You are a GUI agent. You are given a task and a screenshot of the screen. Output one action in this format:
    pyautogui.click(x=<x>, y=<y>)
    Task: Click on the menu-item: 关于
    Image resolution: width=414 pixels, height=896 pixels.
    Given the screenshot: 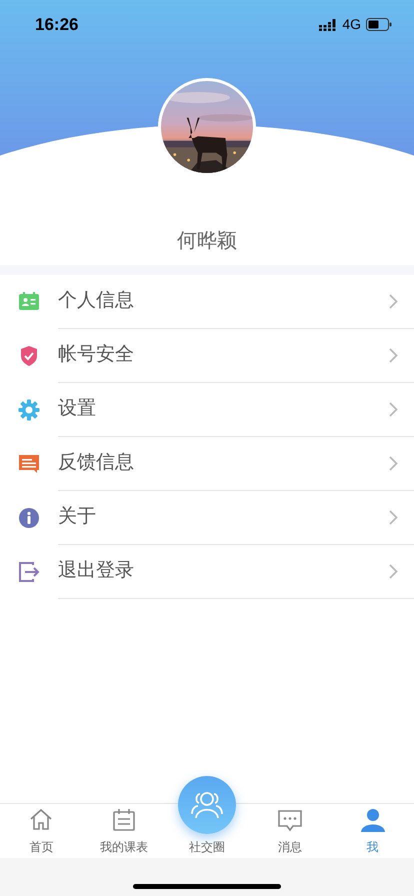 What is the action you would take?
    pyautogui.click(x=207, y=518)
    